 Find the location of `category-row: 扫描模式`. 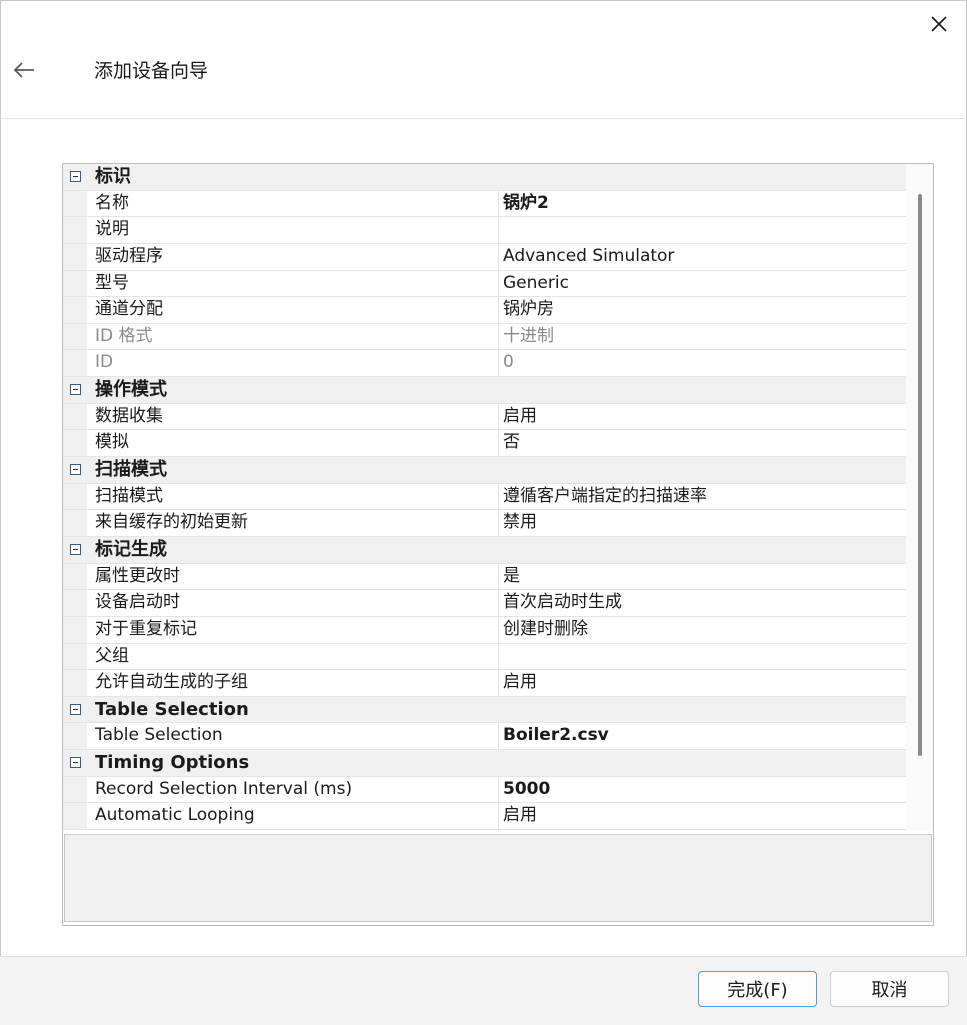

category-row: 扫描模式 is located at coordinates (484, 470).